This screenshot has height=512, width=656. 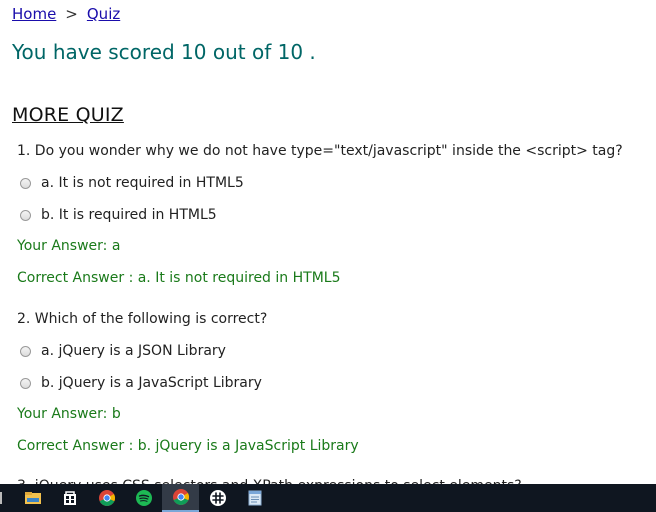 What do you see at coordinates (328, 498) in the screenshot?
I see `taskbar` at bounding box center [328, 498].